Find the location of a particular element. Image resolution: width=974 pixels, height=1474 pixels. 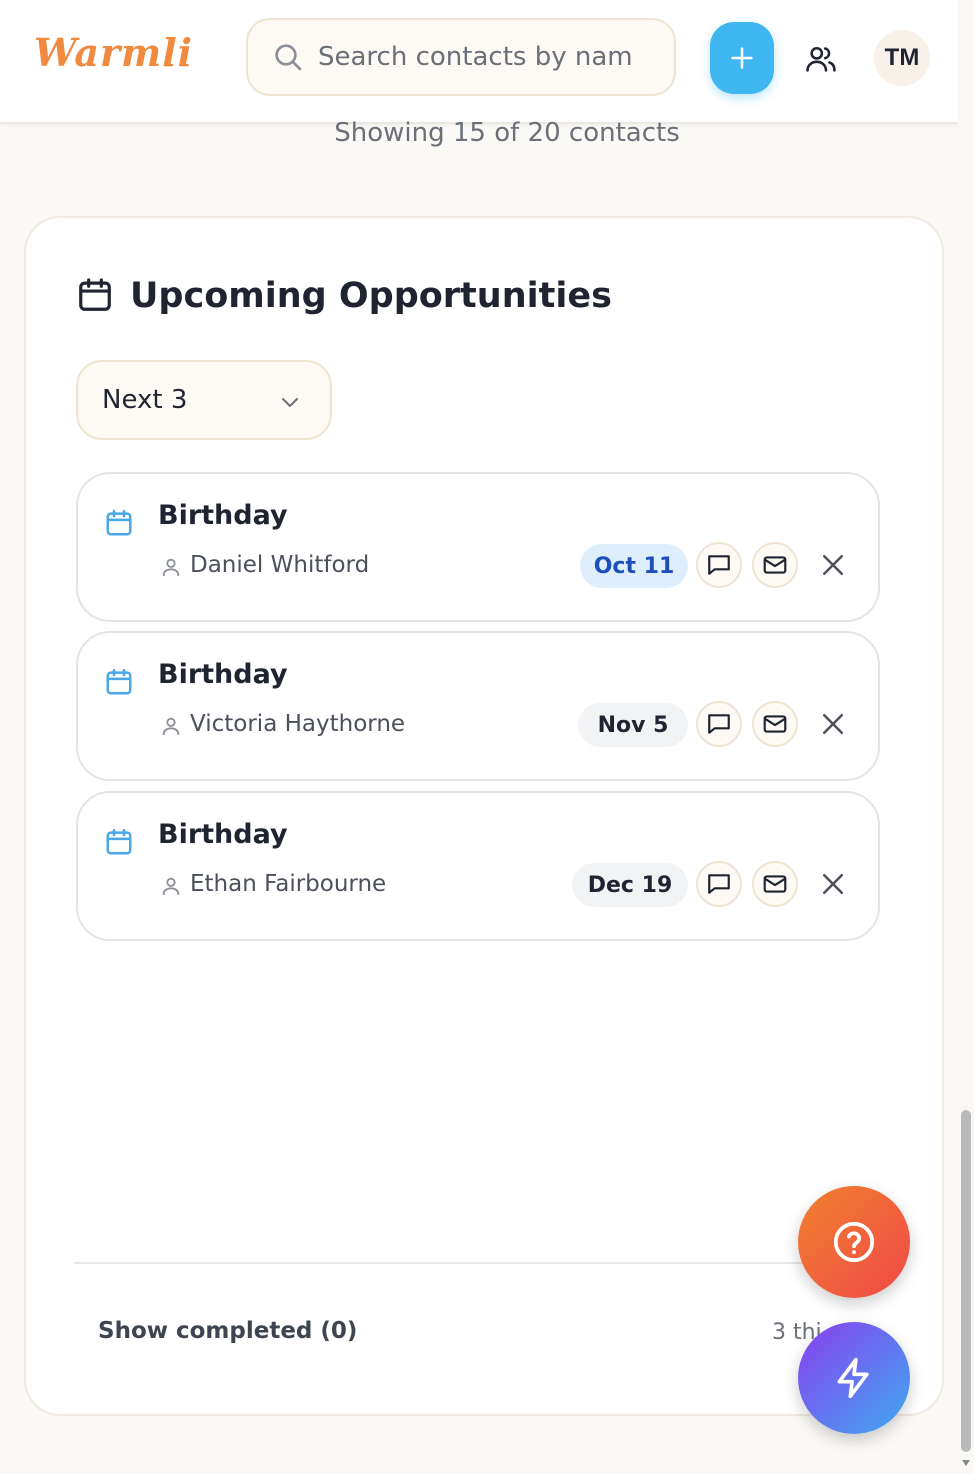

quick-action-button is located at coordinates (854, 1378).